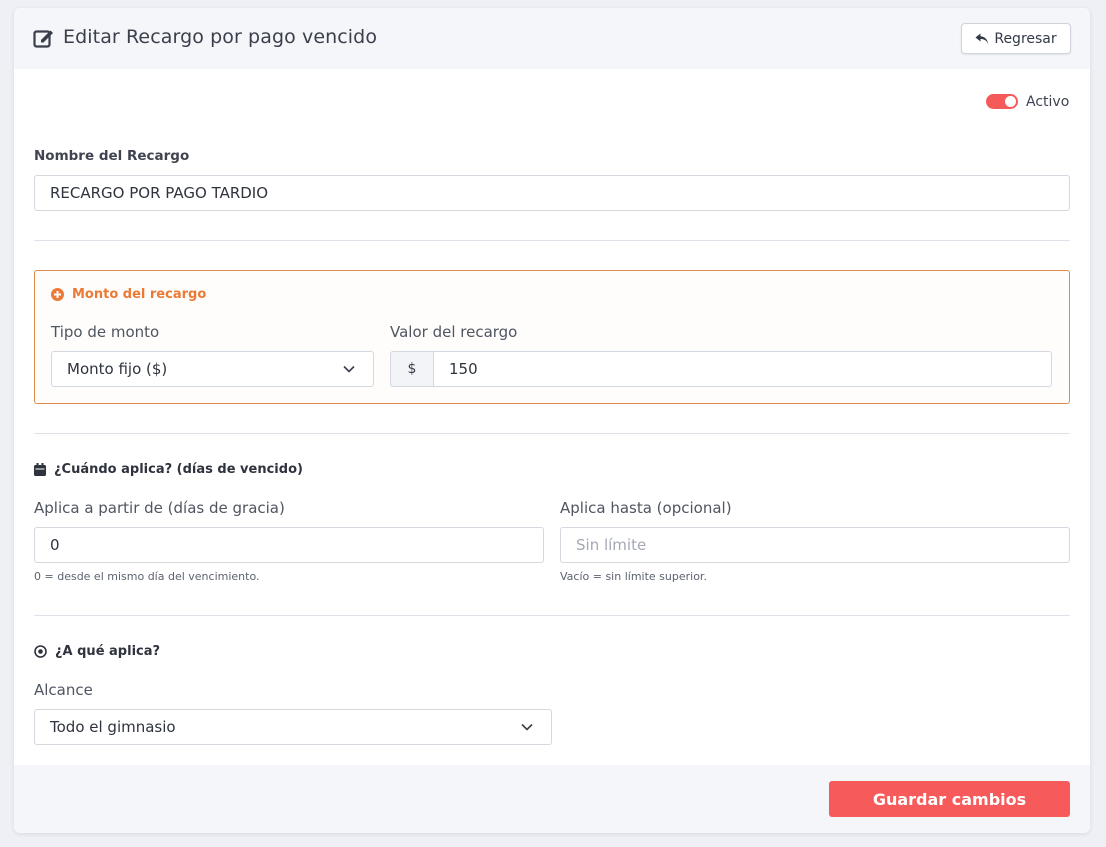 This screenshot has width=1106, height=847. What do you see at coordinates (949, 799) in the screenshot?
I see `save-button: Guardar cambios` at bounding box center [949, 799].